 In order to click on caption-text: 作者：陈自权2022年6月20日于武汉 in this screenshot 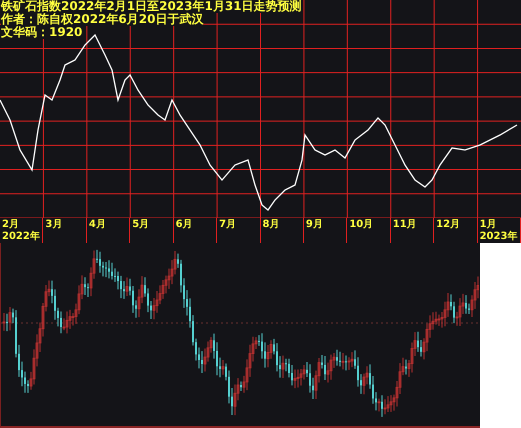, I will do `click(102, 19)`.